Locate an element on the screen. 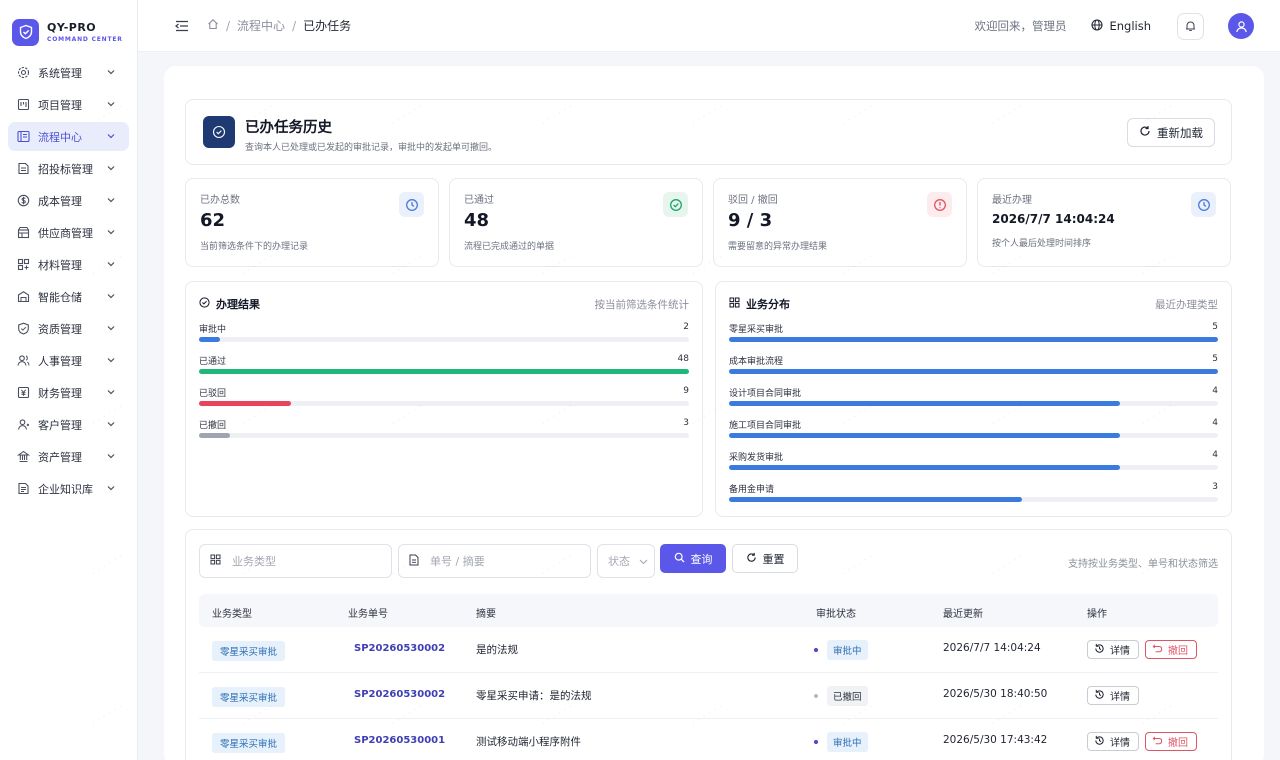 Image resolution: width=1280 pixels, height=760 pixels. knowledge-icon is located at coordinates (23, 488).